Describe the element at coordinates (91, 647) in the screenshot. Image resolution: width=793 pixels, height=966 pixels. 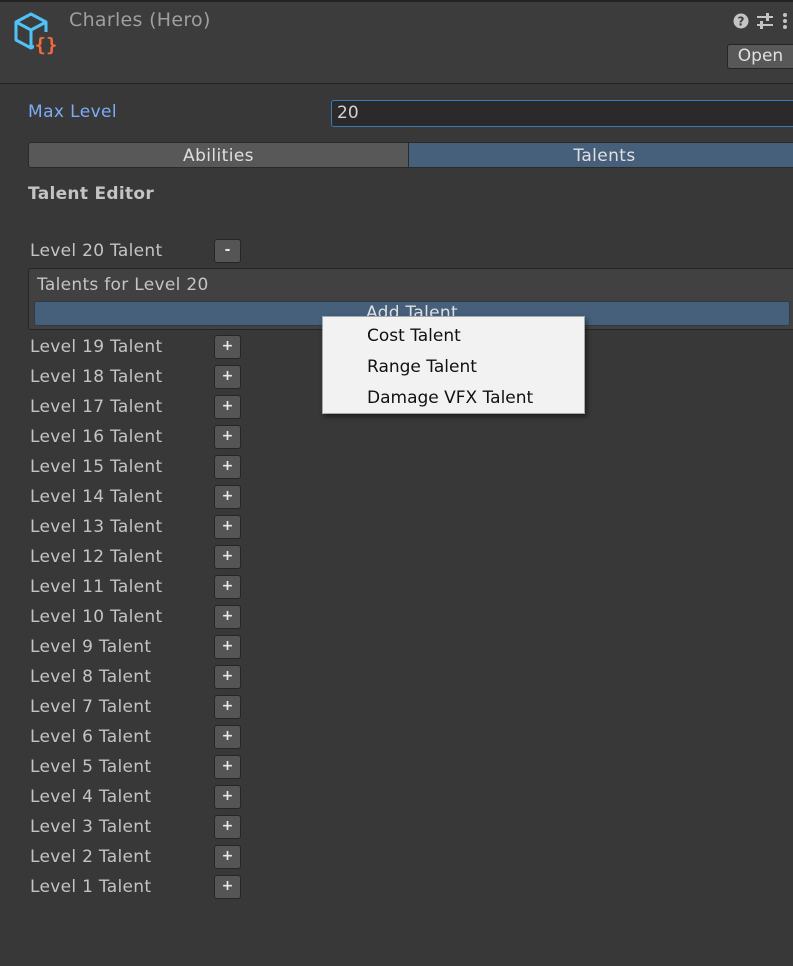
I see `level-9-talent-label: Level 9 Talent` at that location.